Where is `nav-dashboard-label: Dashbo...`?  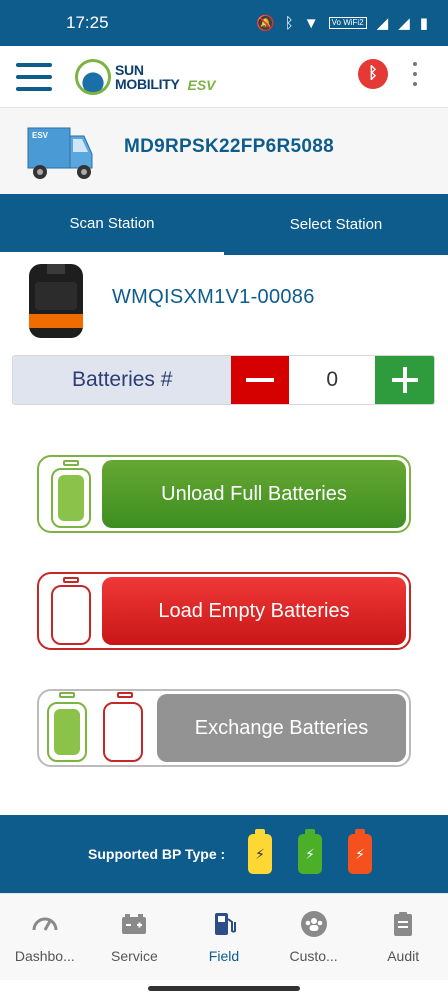
nav-dashboard-label: Dashbo... is located at coordinates (44, 956).